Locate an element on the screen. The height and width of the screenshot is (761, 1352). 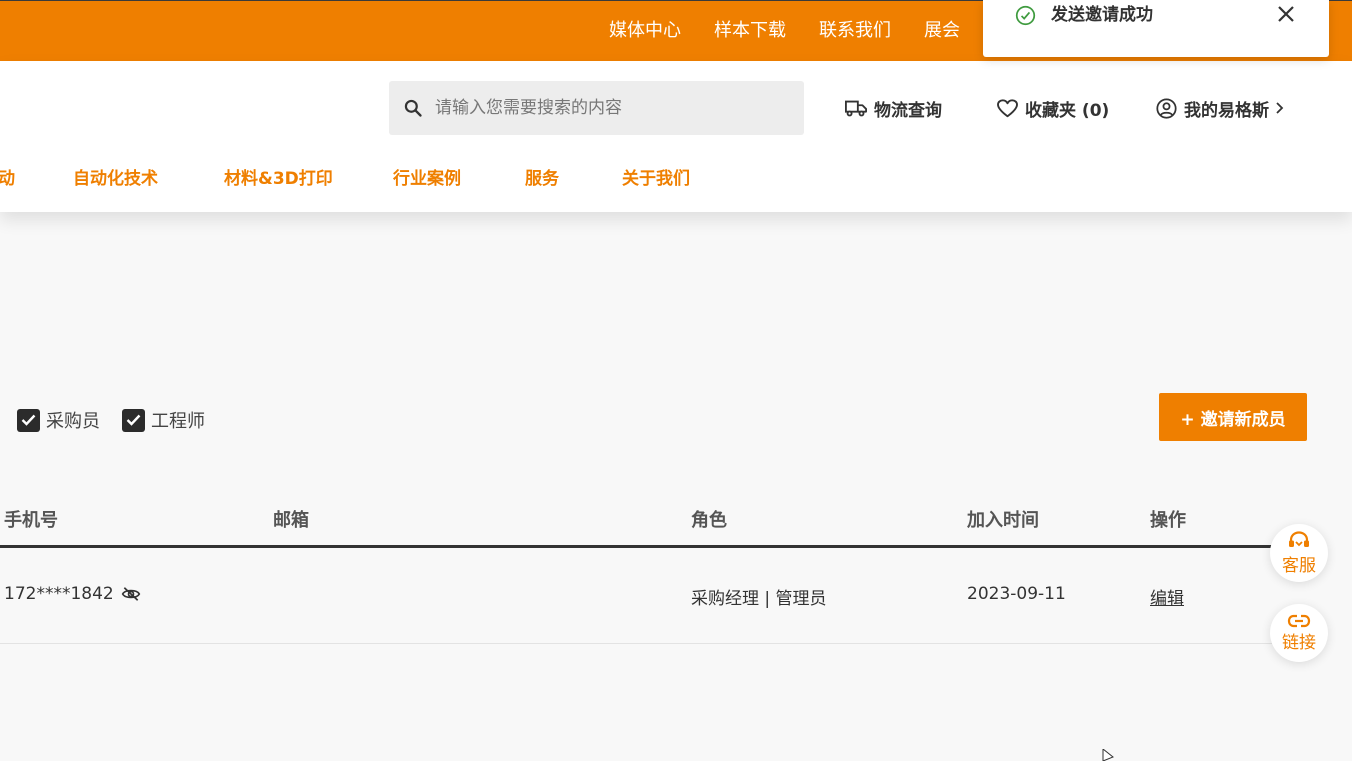
column-header-email: 邮箱 is located at coordinates (291, 520).